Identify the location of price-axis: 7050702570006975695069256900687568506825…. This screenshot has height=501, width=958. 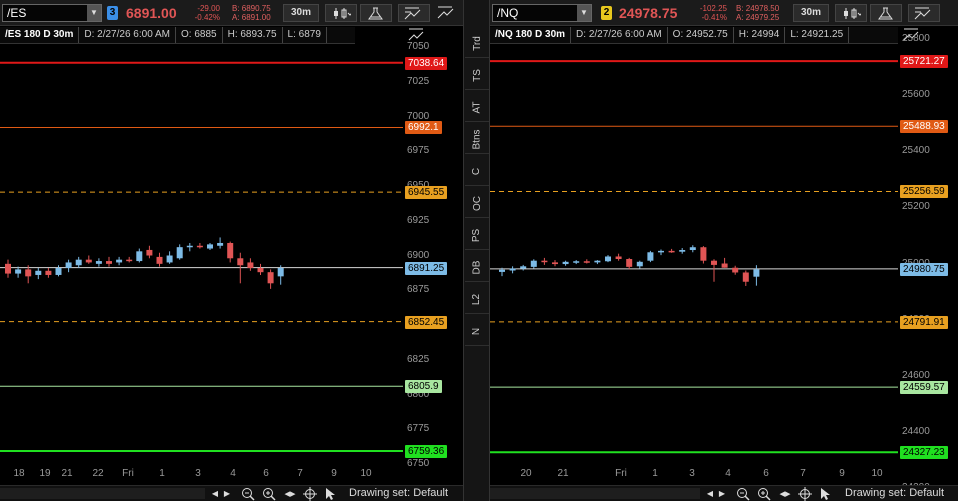
(433, 255).